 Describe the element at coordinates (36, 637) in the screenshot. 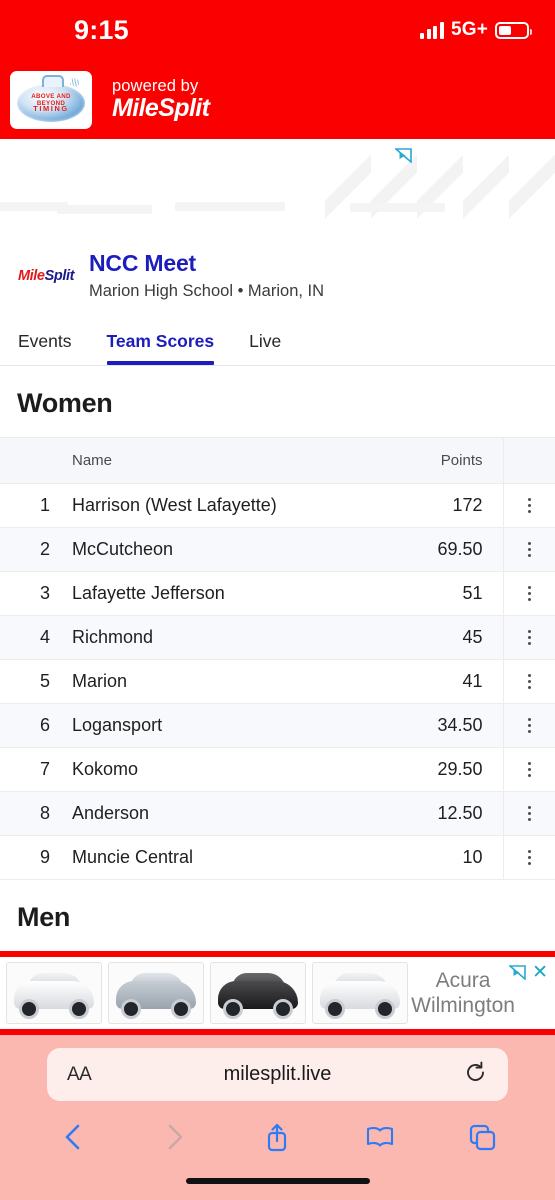

I see `row-rank: 4` at that location.